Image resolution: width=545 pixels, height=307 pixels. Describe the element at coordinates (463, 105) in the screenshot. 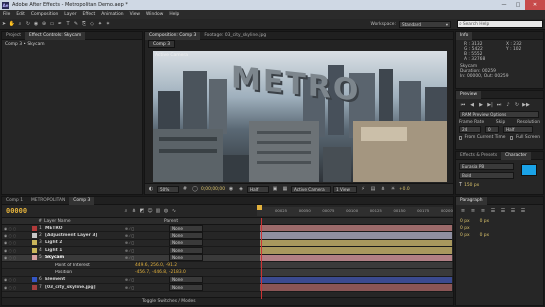

I see `first-frame-icon: ⏮` at that location.